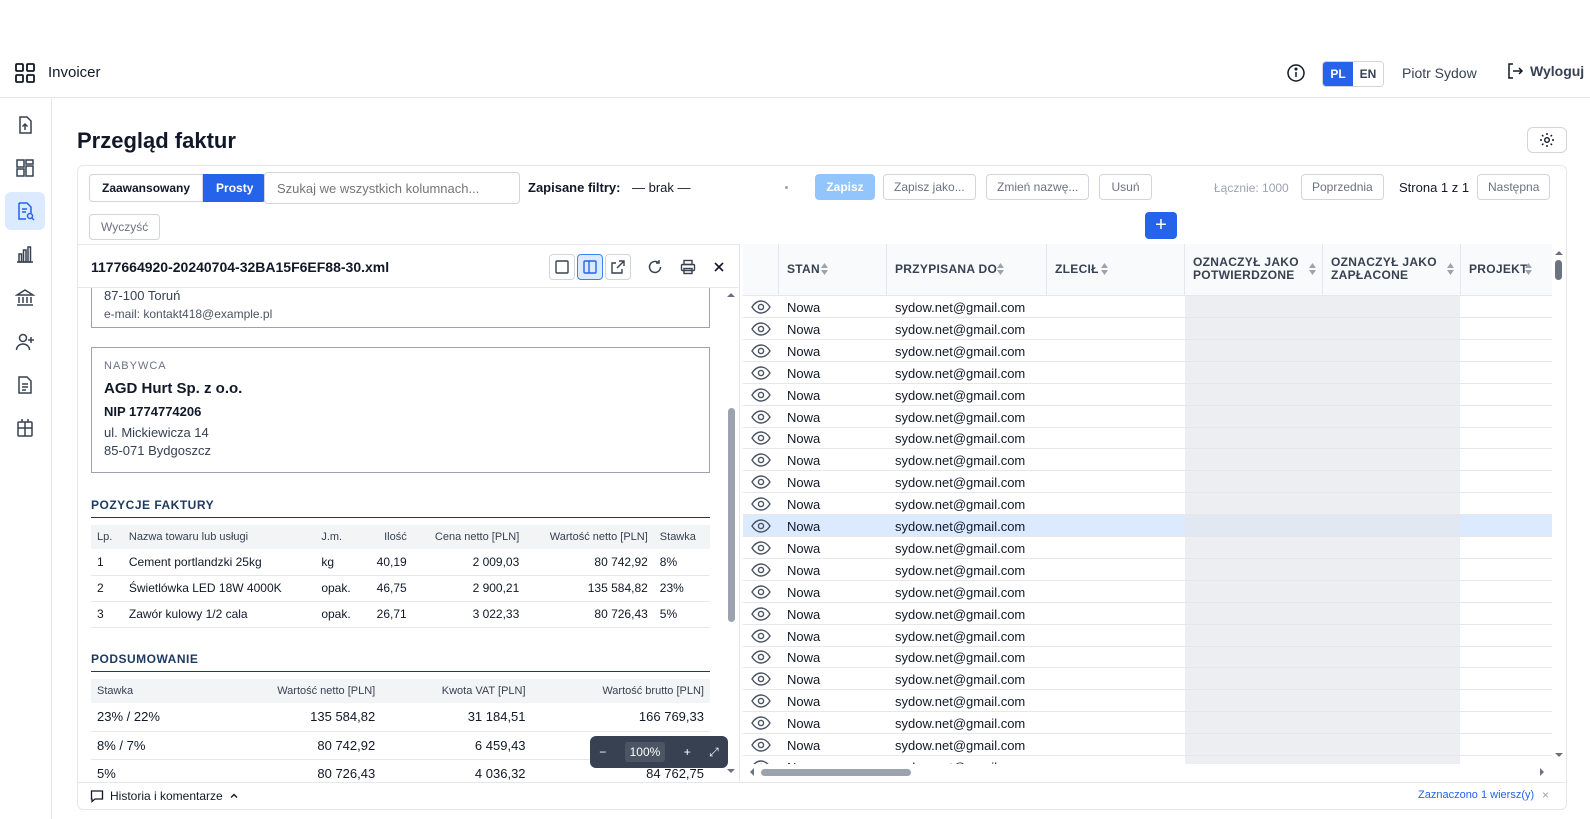 This screenshot has width=1590, height=819. What do you see at coordinates (661, 187) in the screenshot?
I see `saved-filters-select: — brak —` at bounding box center [661, 187].